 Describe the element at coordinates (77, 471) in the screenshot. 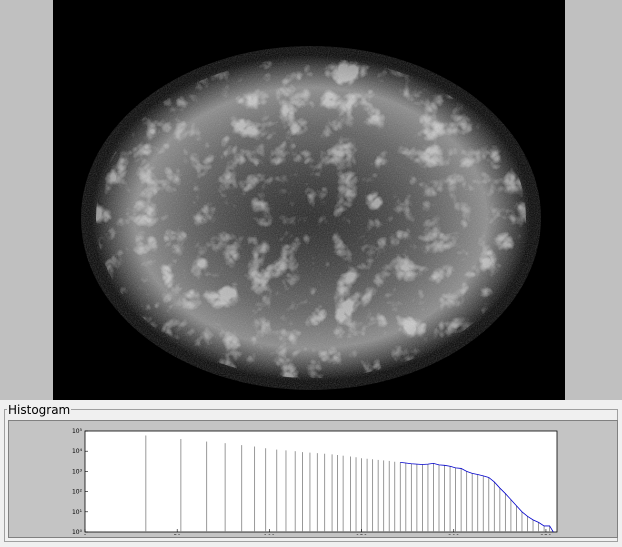

I see `y-tick-label: 10³` at that location.